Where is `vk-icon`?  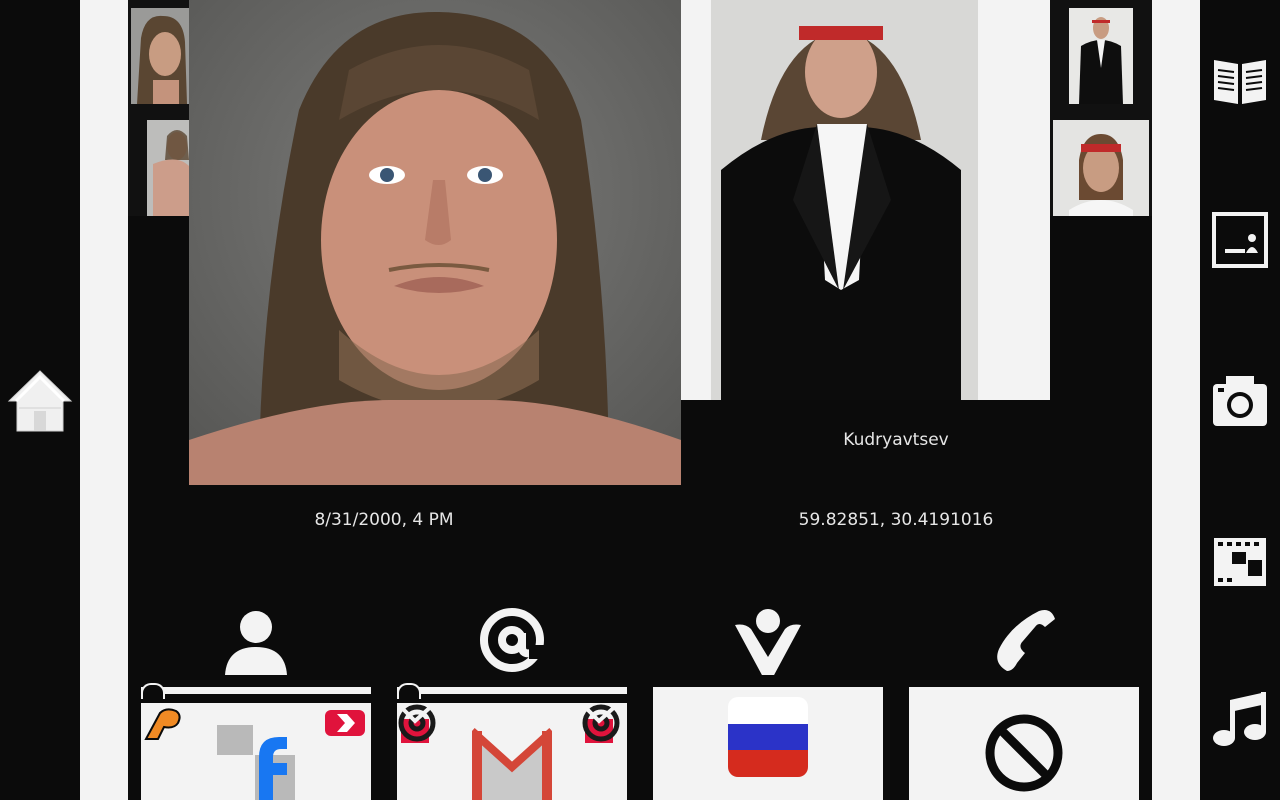
vk-icon is located at coordinates (768, 642).